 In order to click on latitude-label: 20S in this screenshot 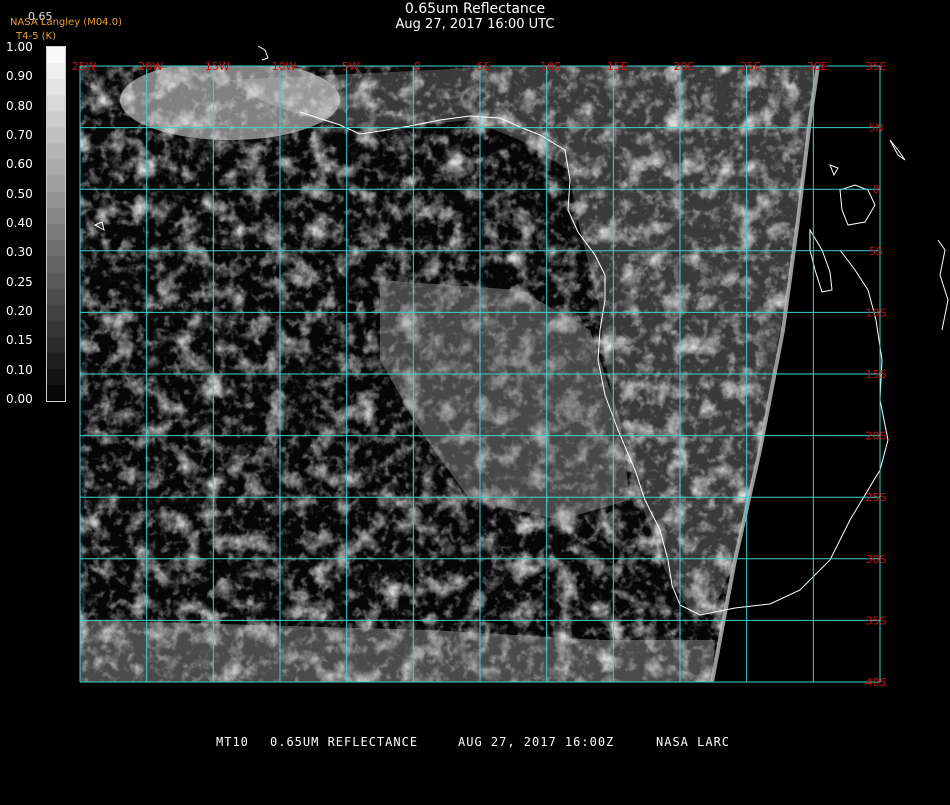, I will do `click(876, 436)`.